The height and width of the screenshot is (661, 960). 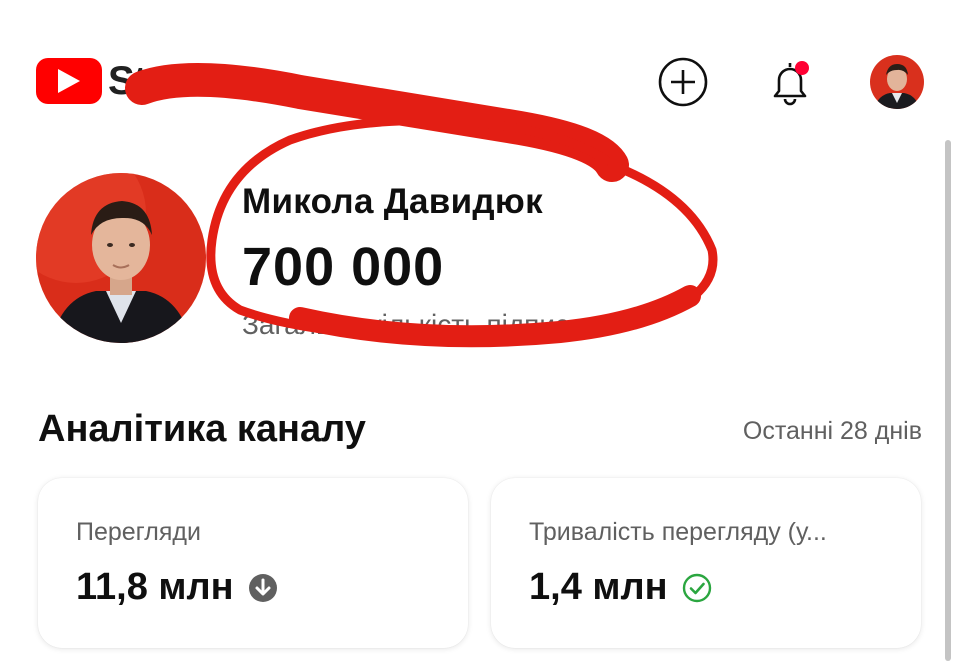 I want to click on channel-analytics-title: Аналітика каналу, so click(x=202, y=429).